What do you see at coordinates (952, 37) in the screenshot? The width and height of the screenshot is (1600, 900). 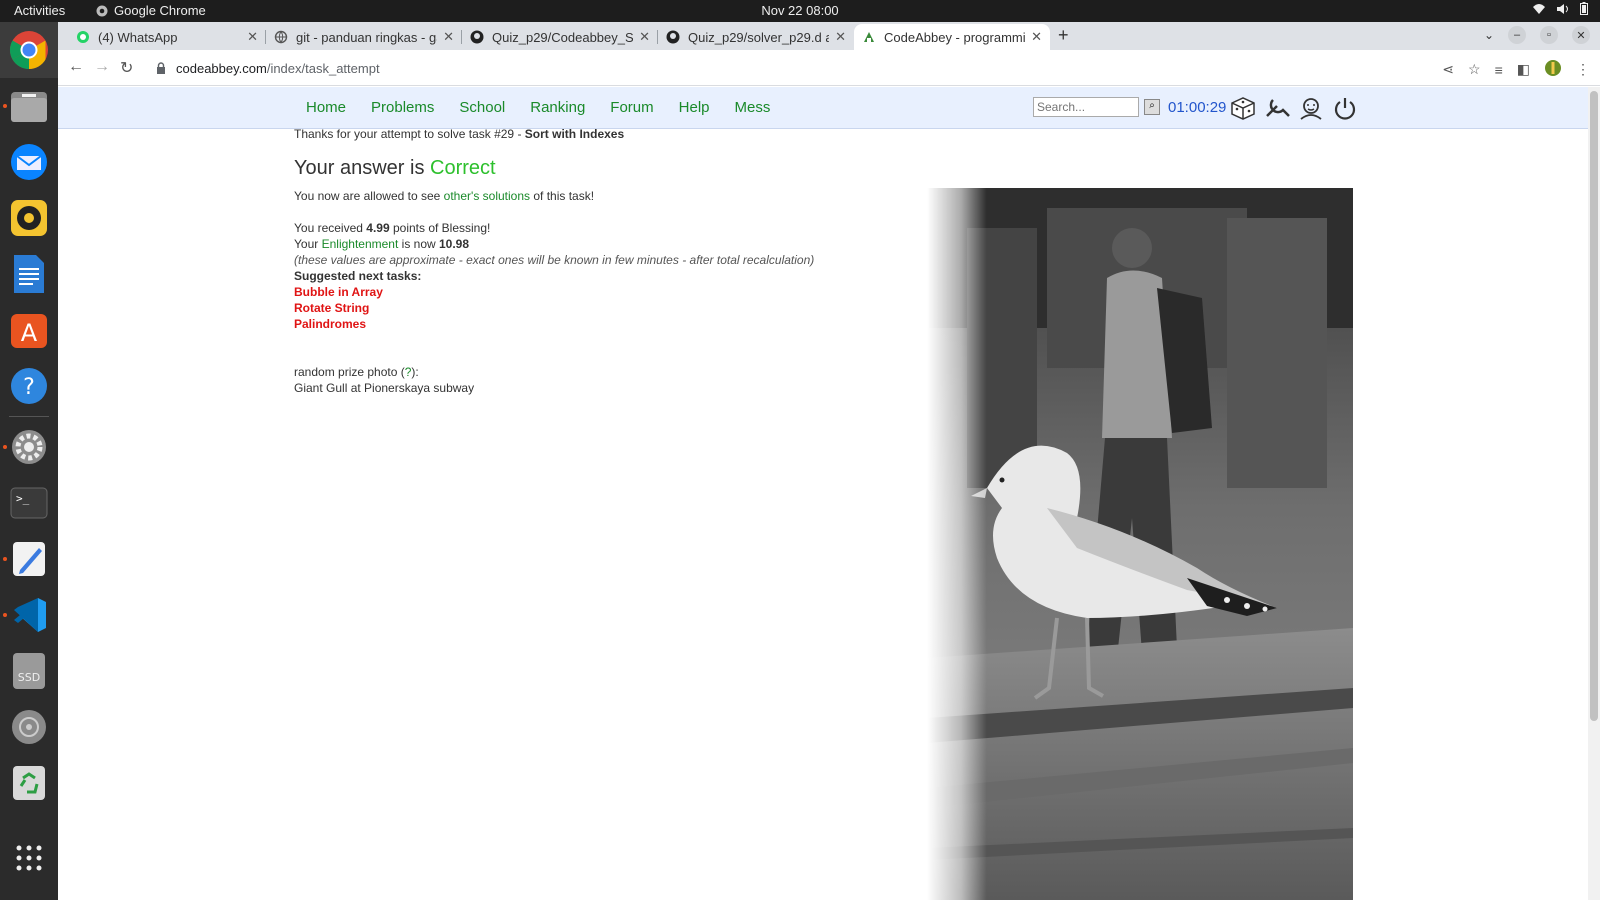 I see `tab-codeabbey: CodeAbbey - programmin ✕` at bounding box center [952, 37].